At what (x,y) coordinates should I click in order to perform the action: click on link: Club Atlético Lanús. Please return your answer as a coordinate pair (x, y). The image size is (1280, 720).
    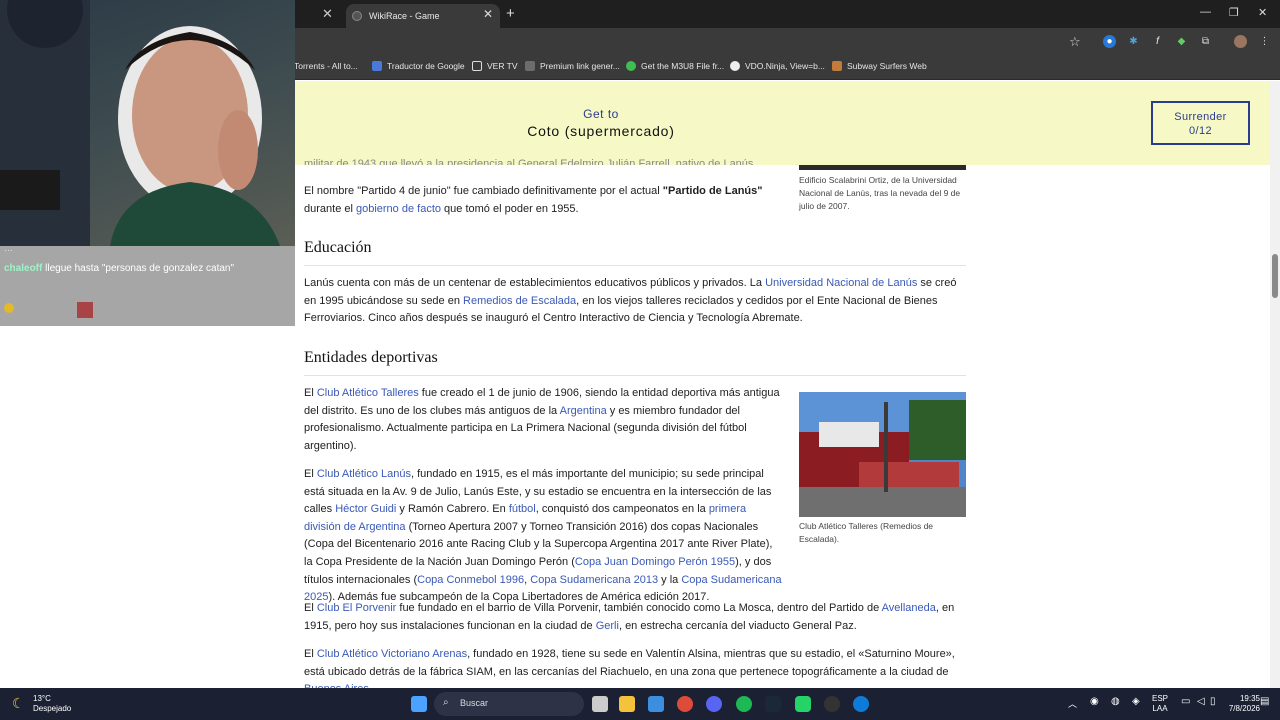
    Looking at the image, I should click on (364, 474).